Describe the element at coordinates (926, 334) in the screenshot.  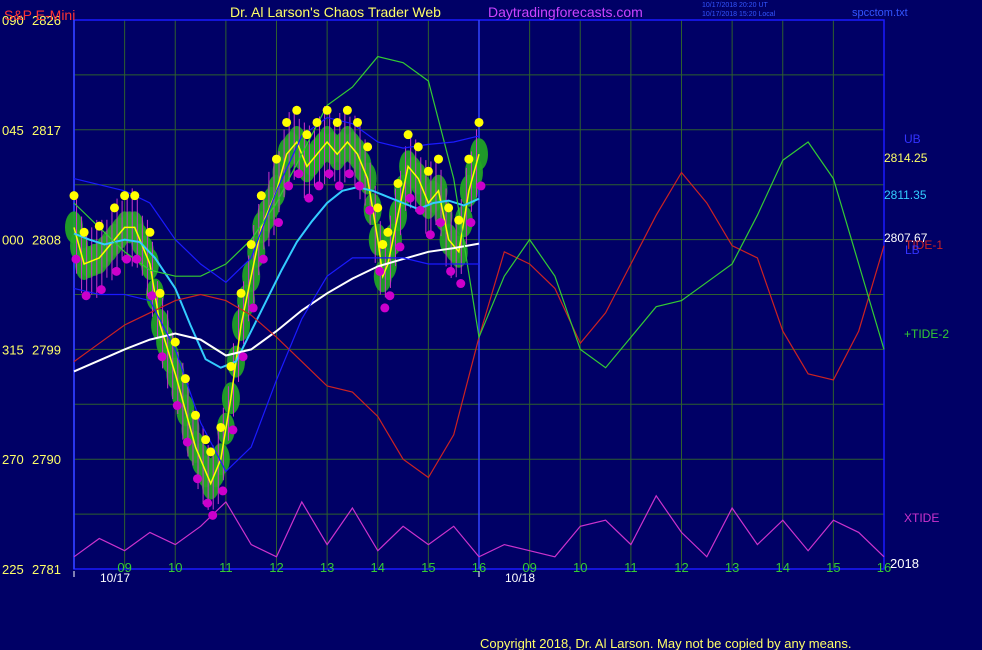
I see `right-label: +TIDE-2` at that location.